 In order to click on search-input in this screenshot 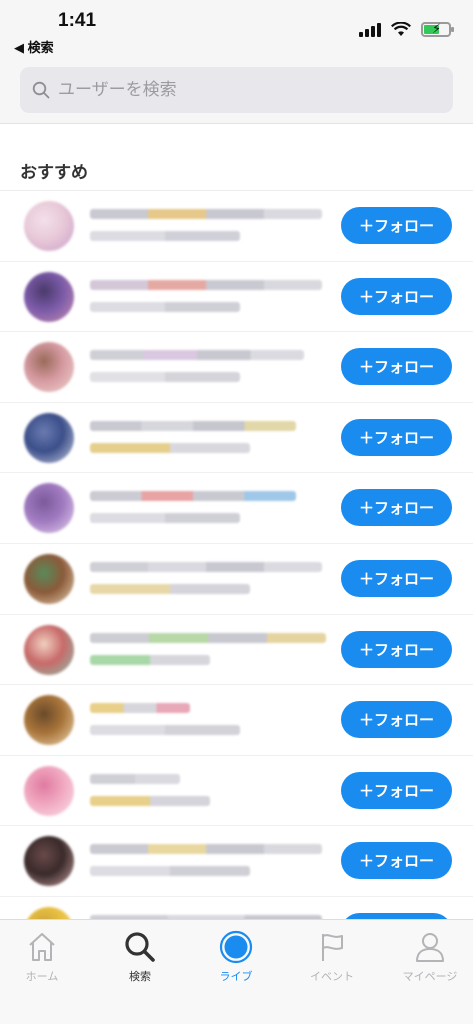, I will do `click(238, 90)`.